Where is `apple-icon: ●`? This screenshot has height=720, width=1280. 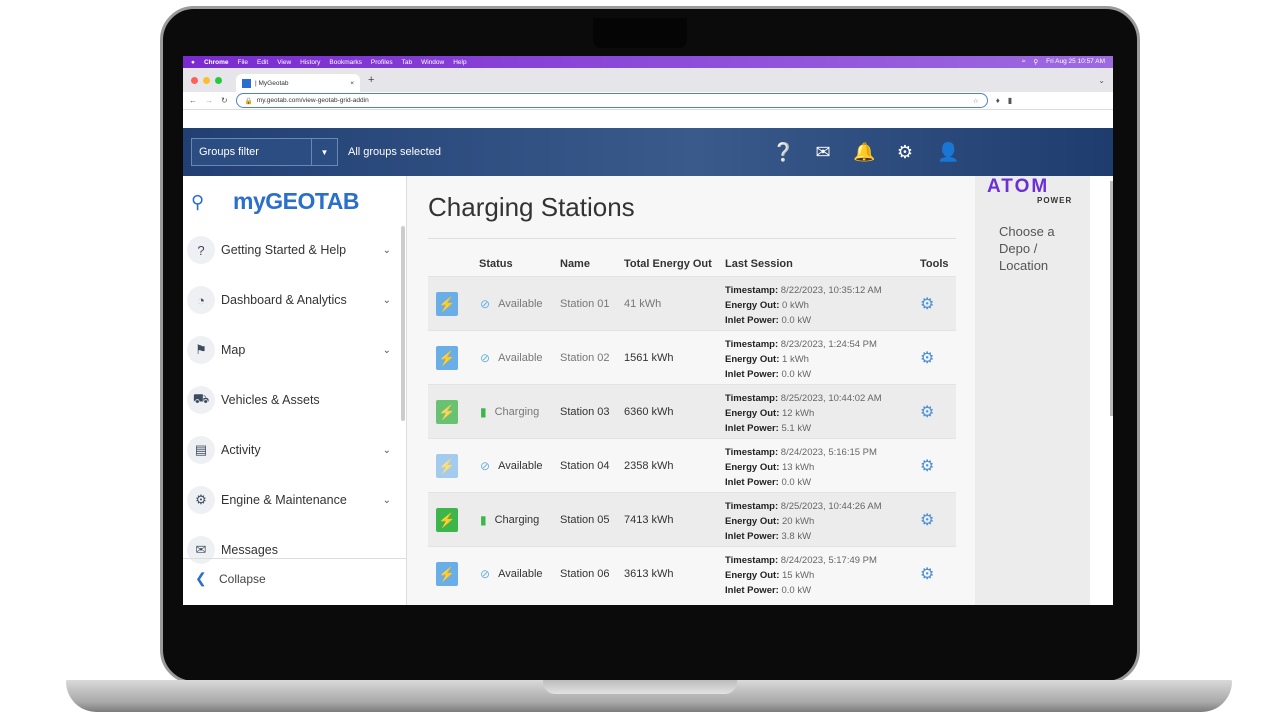 apple-icon: ● is located at coordinates (193, 62).